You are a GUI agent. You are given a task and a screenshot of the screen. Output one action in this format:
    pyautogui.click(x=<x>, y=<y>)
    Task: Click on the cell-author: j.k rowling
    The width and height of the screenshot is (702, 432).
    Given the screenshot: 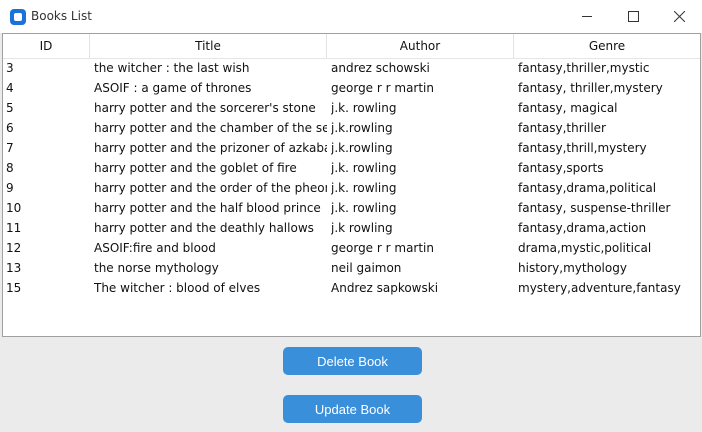 What is the action you would take?
    pyautogui.click(x=362, y=228)
    